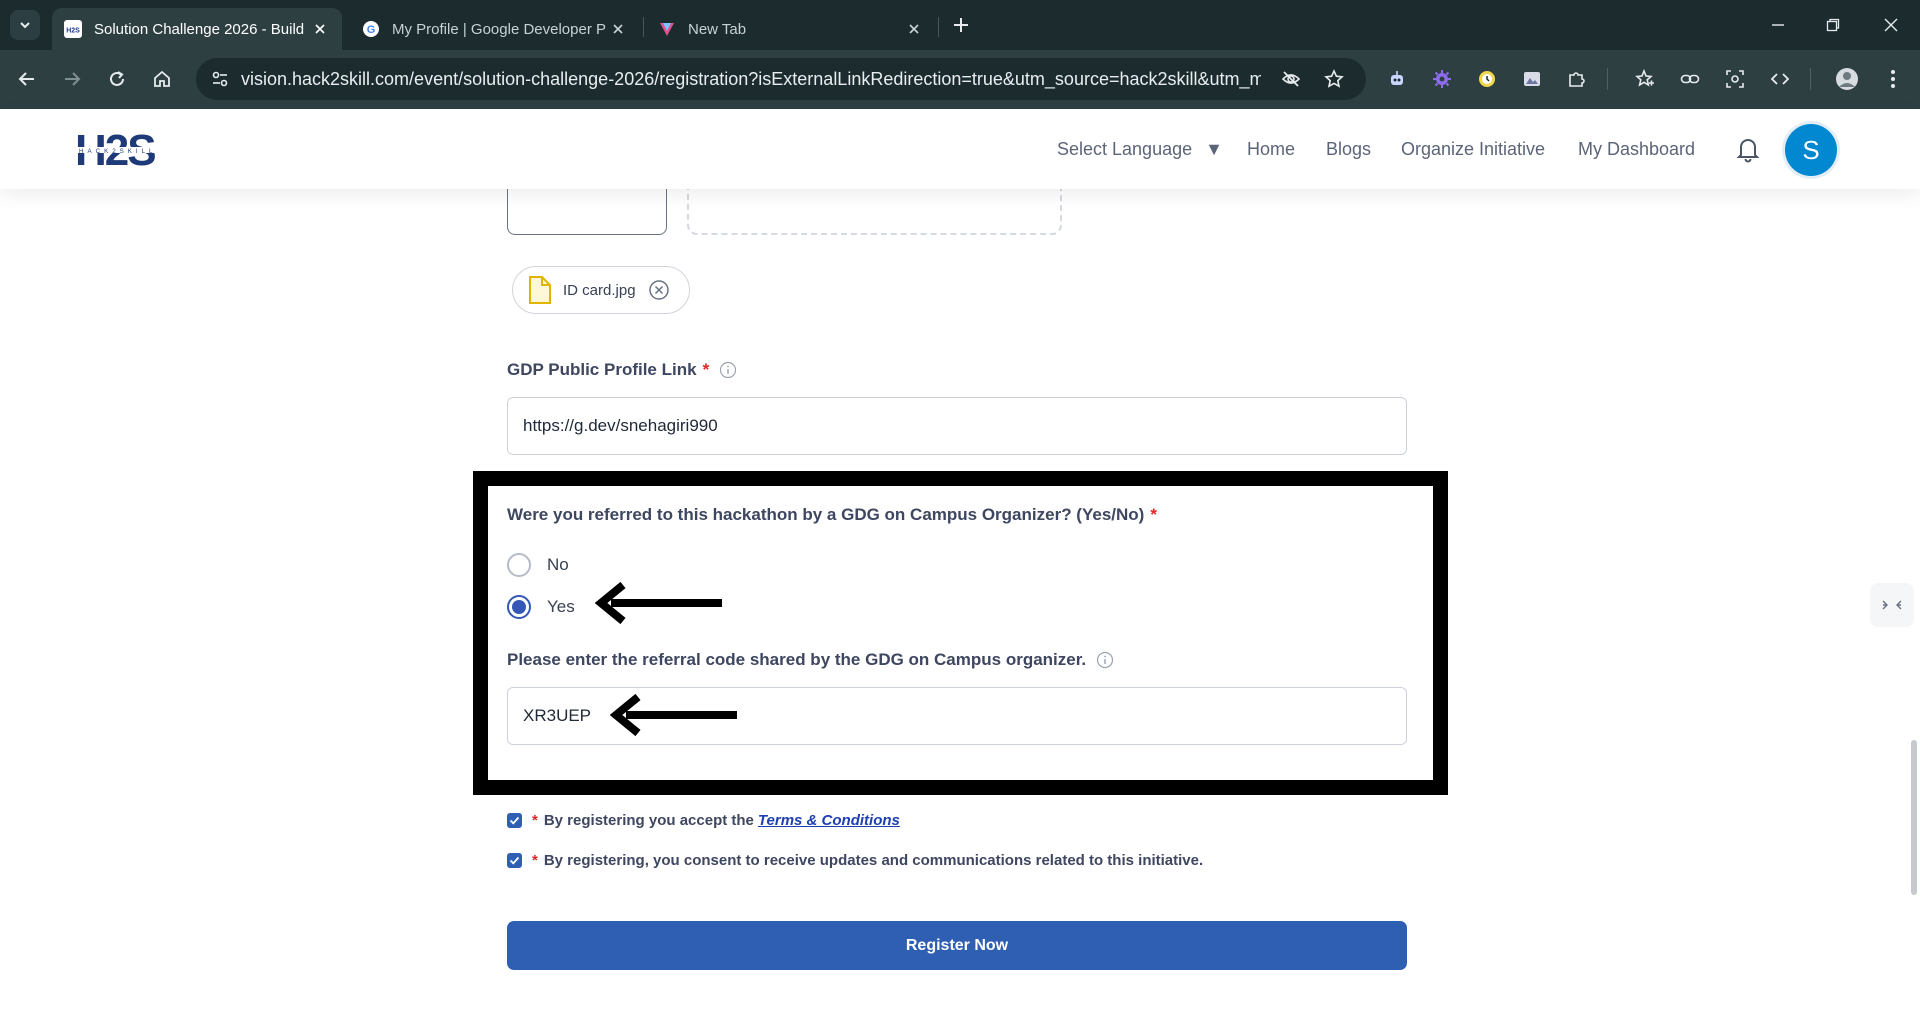 This screenshot has height=1020, width=1920. I want to click on uploaded-file-chip: ID card.jpg, so click(601, 290).